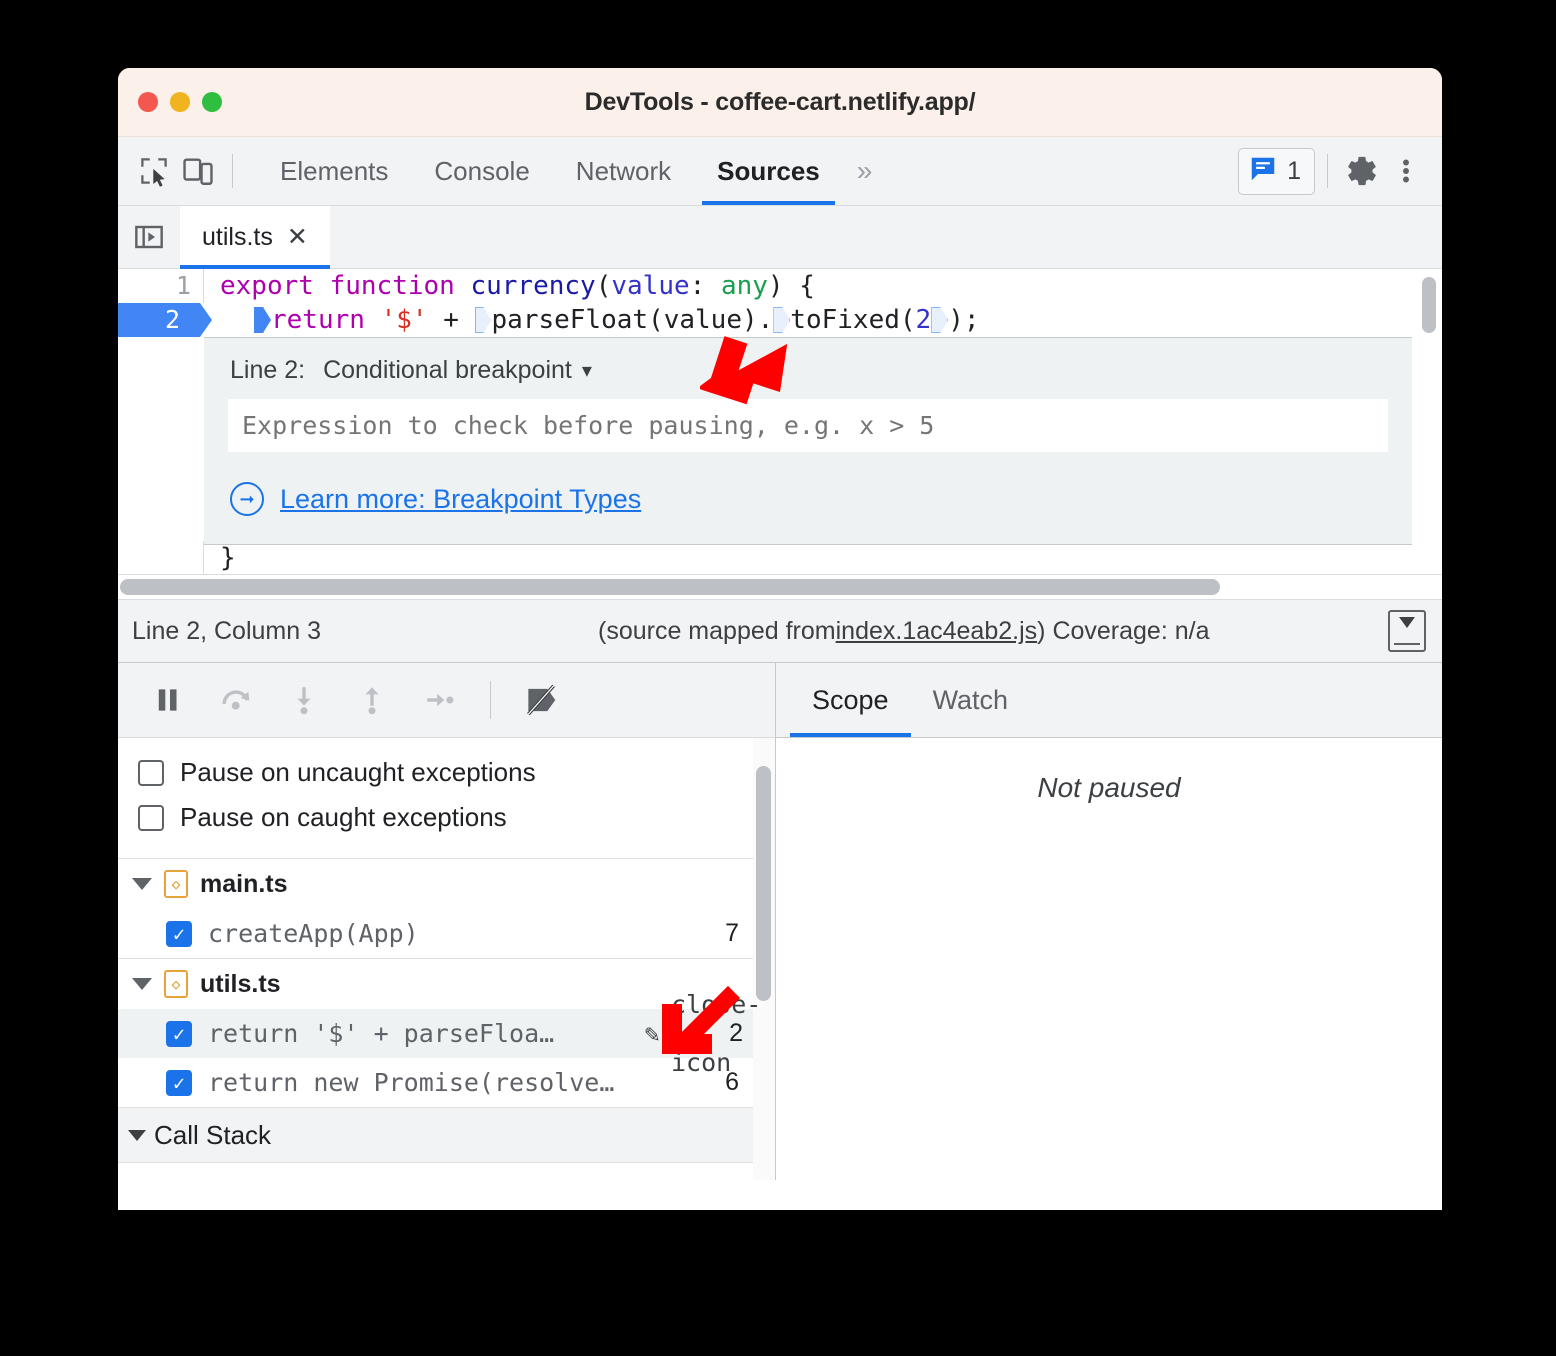 This screenshot has width=1556, height=1356. Describe the element at coordinates (440, 700) in the screenshot. I see `step-button` at that location.